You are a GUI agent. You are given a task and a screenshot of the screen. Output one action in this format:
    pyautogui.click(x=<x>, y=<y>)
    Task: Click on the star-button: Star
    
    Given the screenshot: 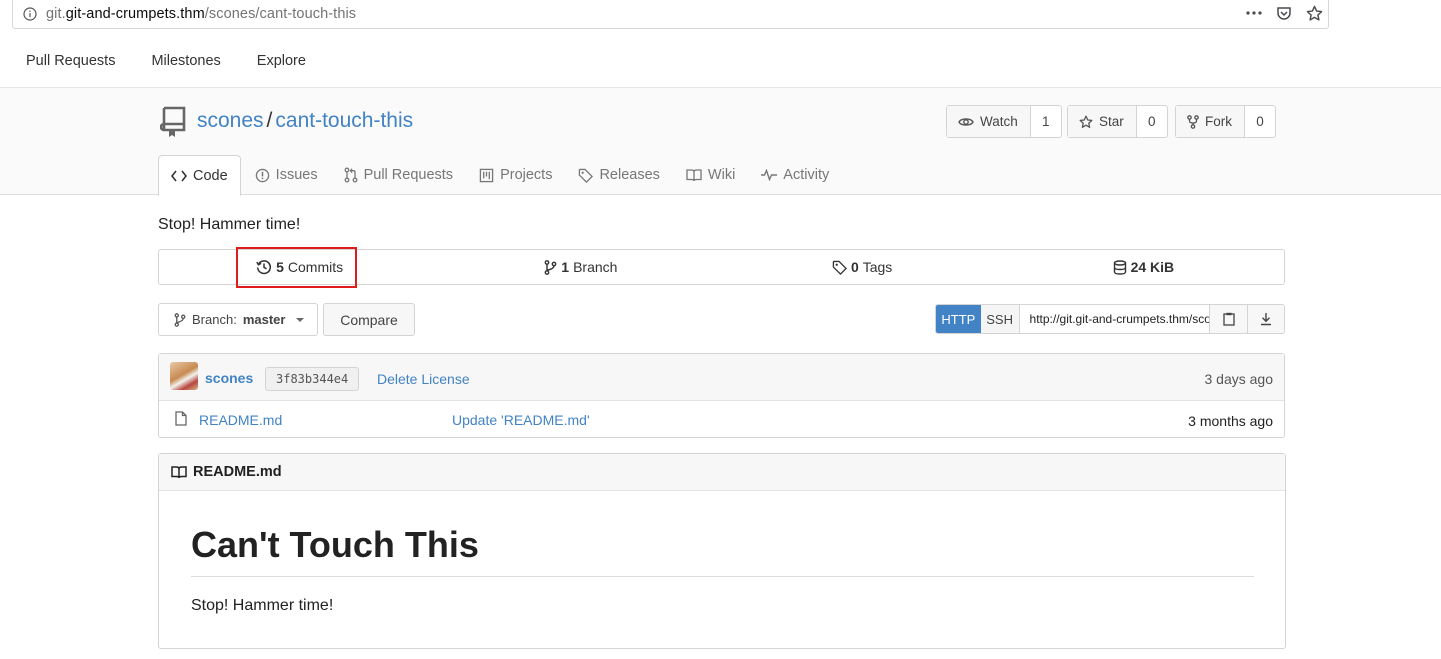 What is the action you would take?
    pyautogui.click(x=1102, y=121)
    